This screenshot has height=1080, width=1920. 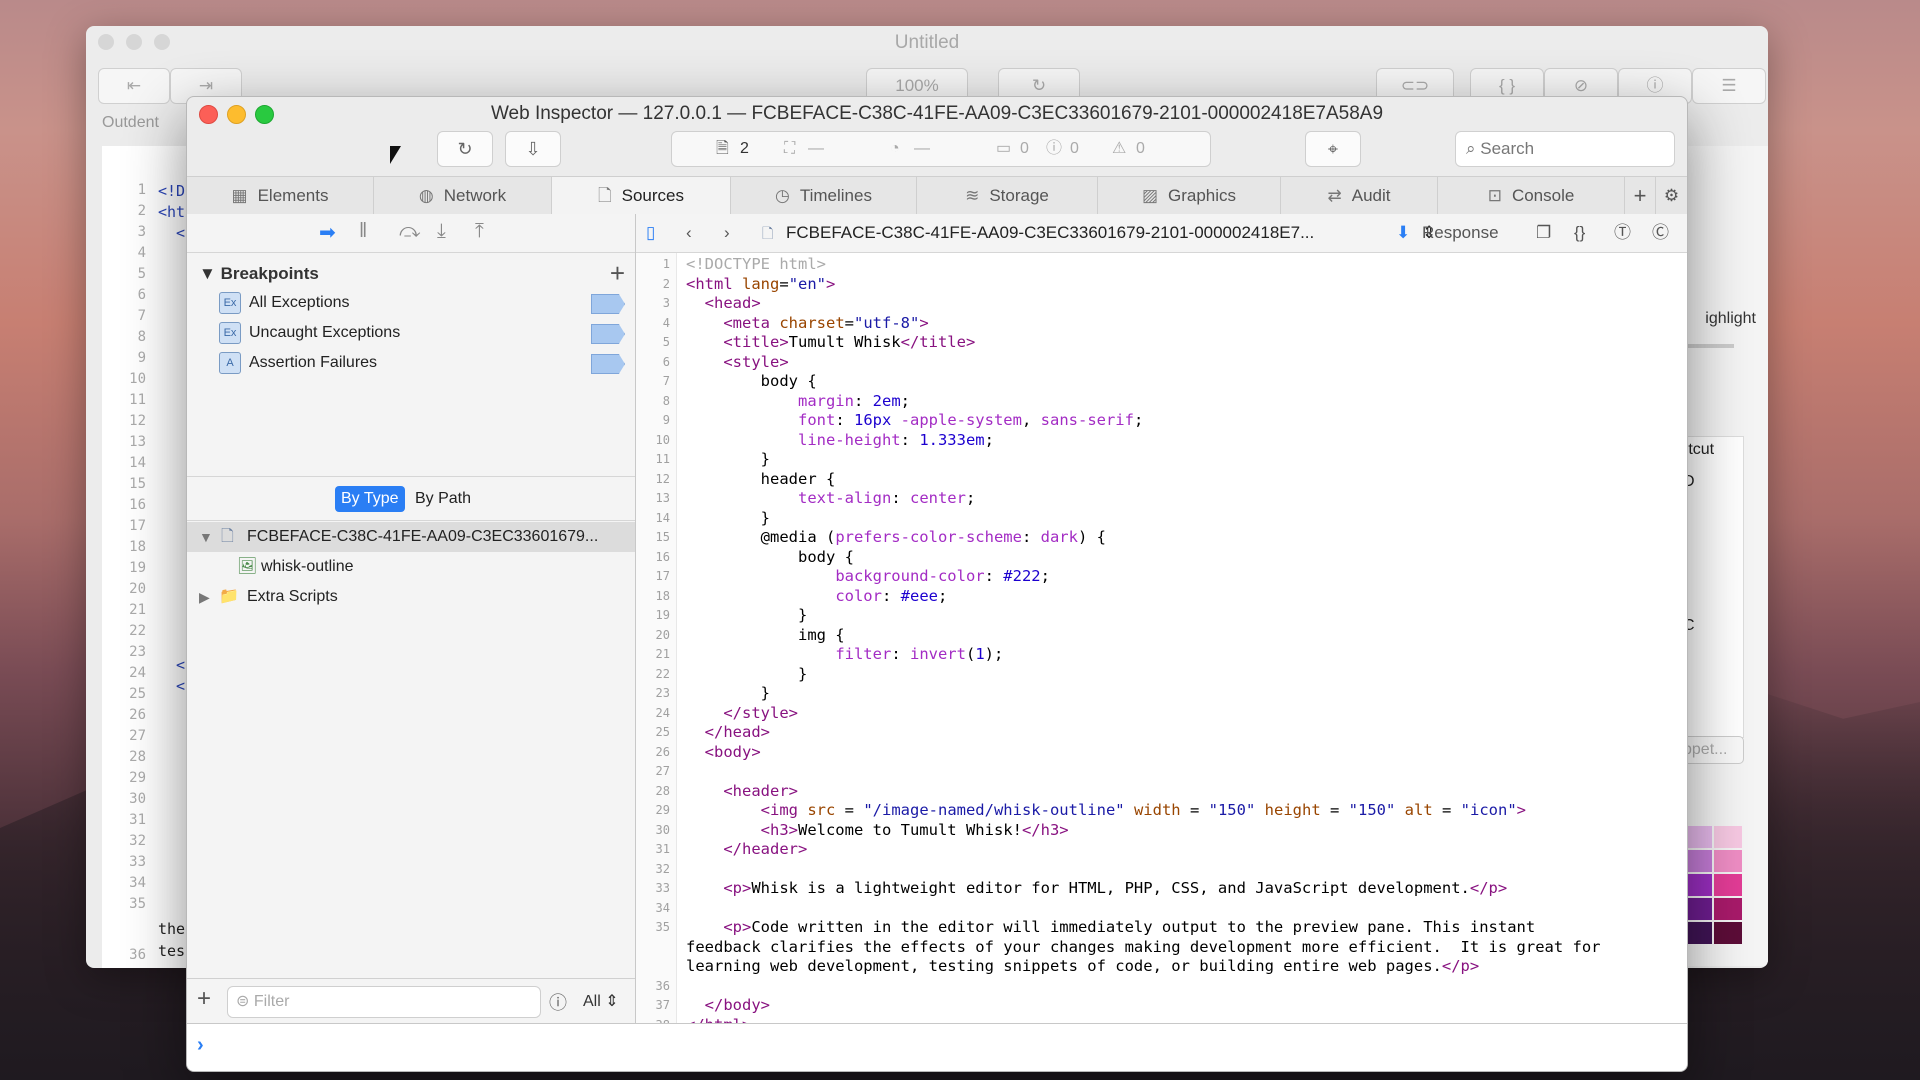 What do you see at coordinates (1359, 195) in the screenshot?
I see `tab-audit: ⇄ Audit` at bounding box center [1359, 195].